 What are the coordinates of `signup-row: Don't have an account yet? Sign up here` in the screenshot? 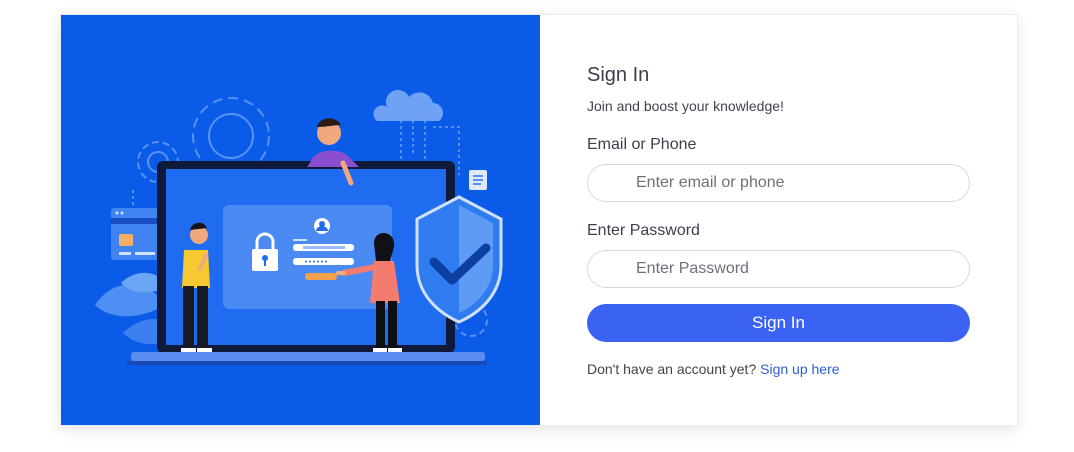 It's located at (713, 369).